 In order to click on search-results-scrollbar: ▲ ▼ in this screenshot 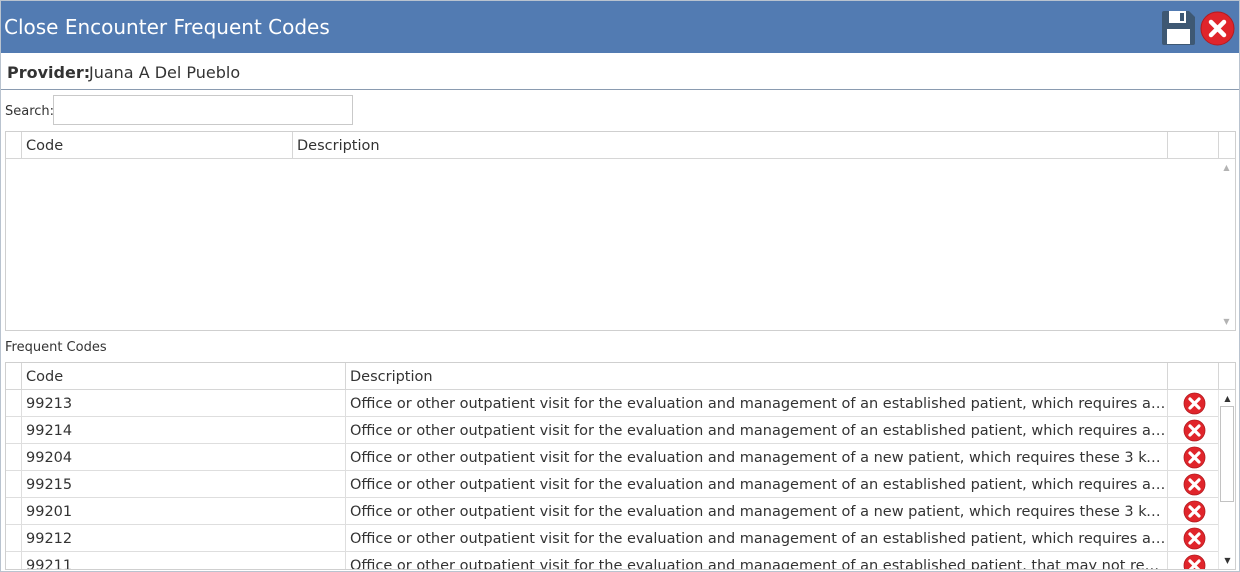, I will do `click(1226, 244)`.